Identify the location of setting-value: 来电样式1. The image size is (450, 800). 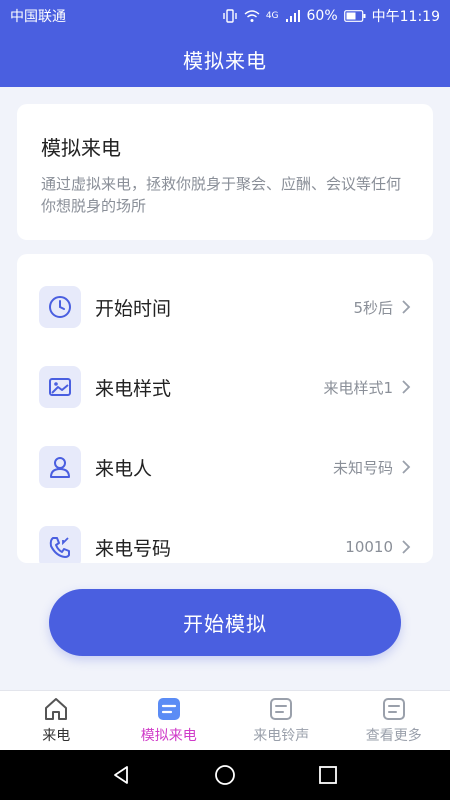
(358, 387).